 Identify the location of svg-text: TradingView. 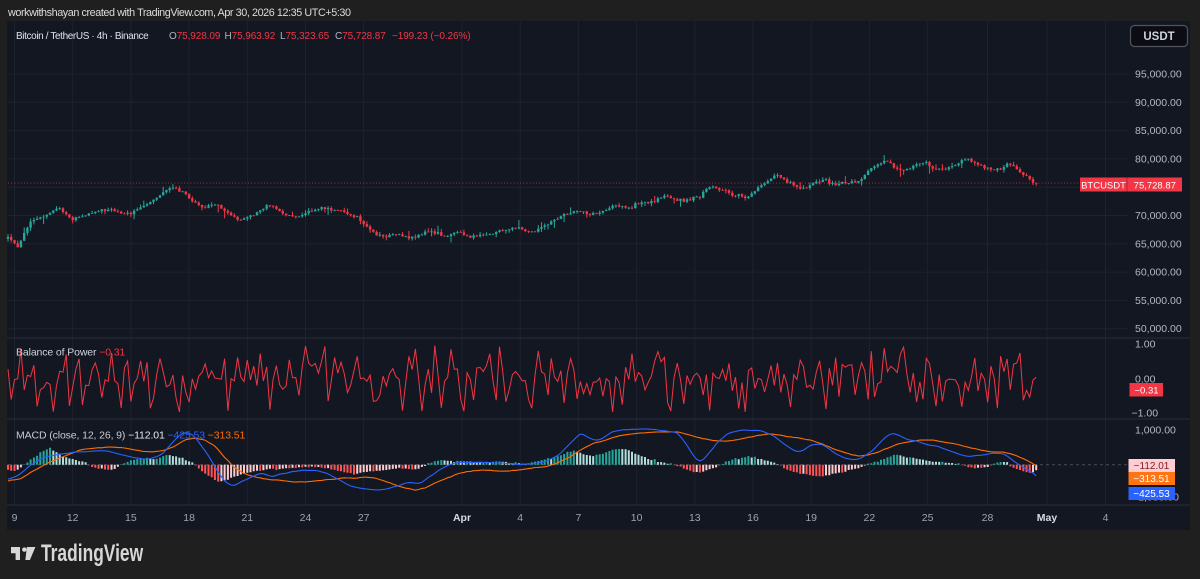
(92, 553).